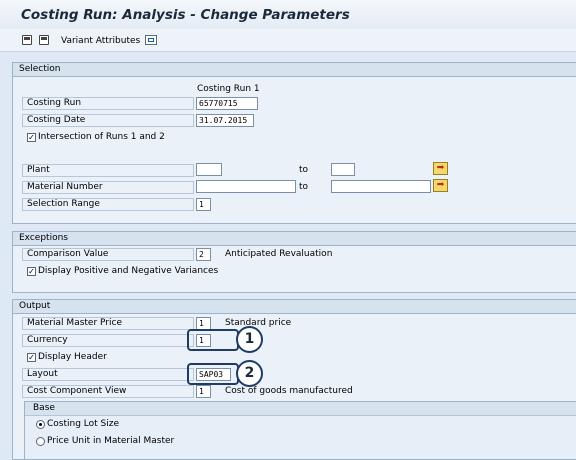 Image resolution: width=576 pixels, height=460 pixels. What do you see at coordinates (203, 204) in the screenshot?
I see `selection-range-input: 1` at bounding box center [203, 204].